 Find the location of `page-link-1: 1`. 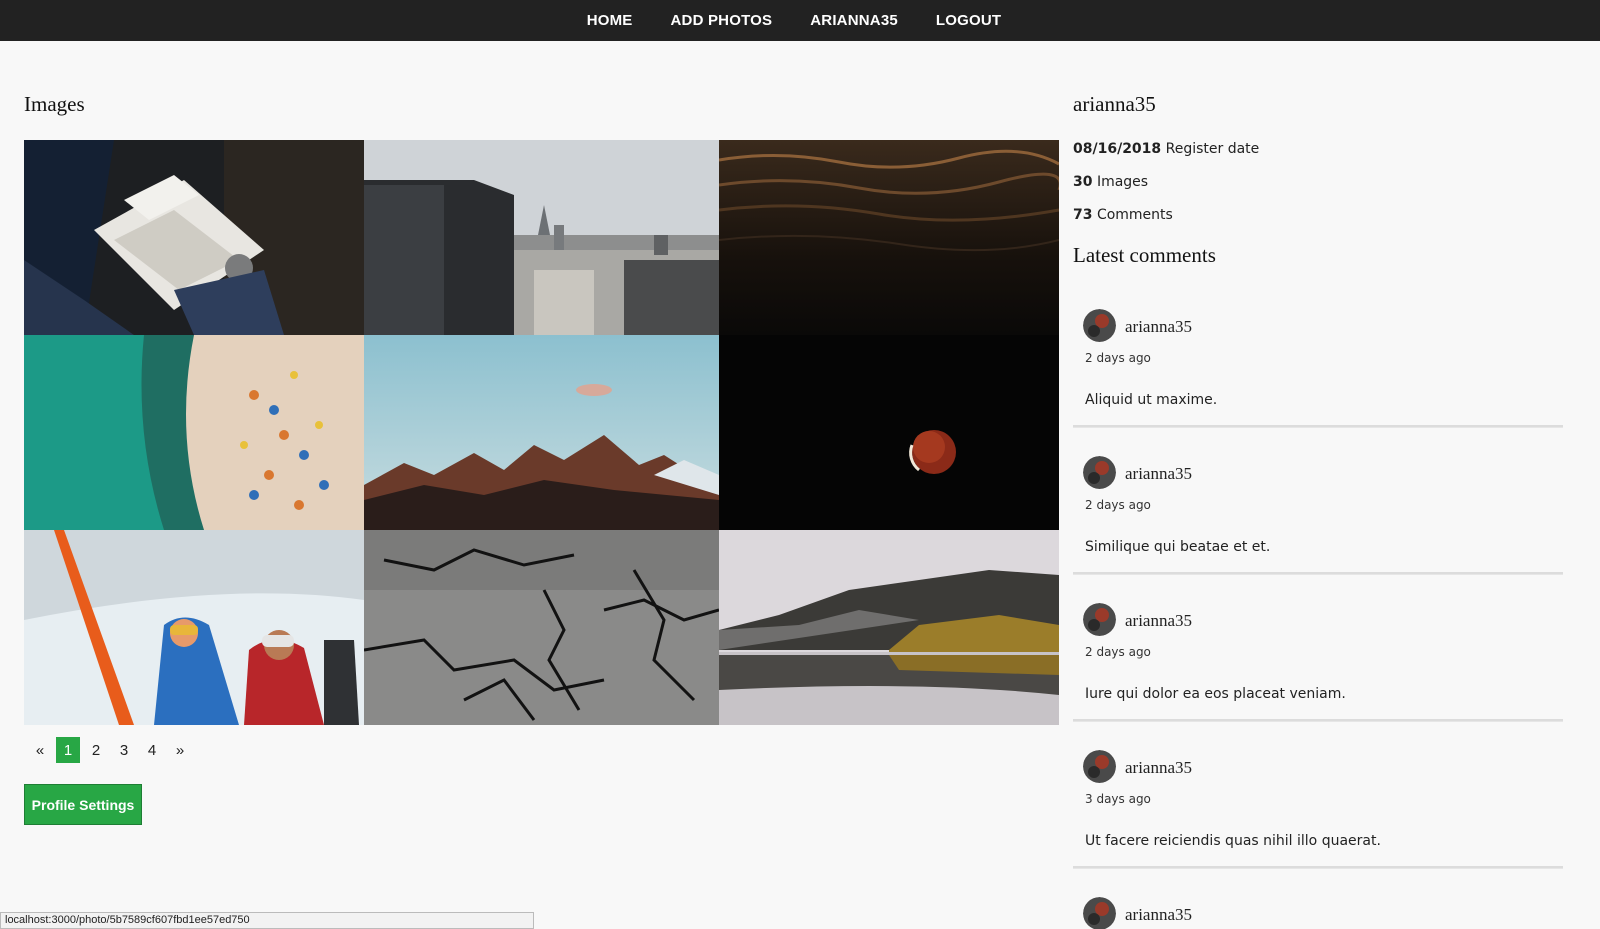

page-link-1: 1 is located at coordinates (68, 750).